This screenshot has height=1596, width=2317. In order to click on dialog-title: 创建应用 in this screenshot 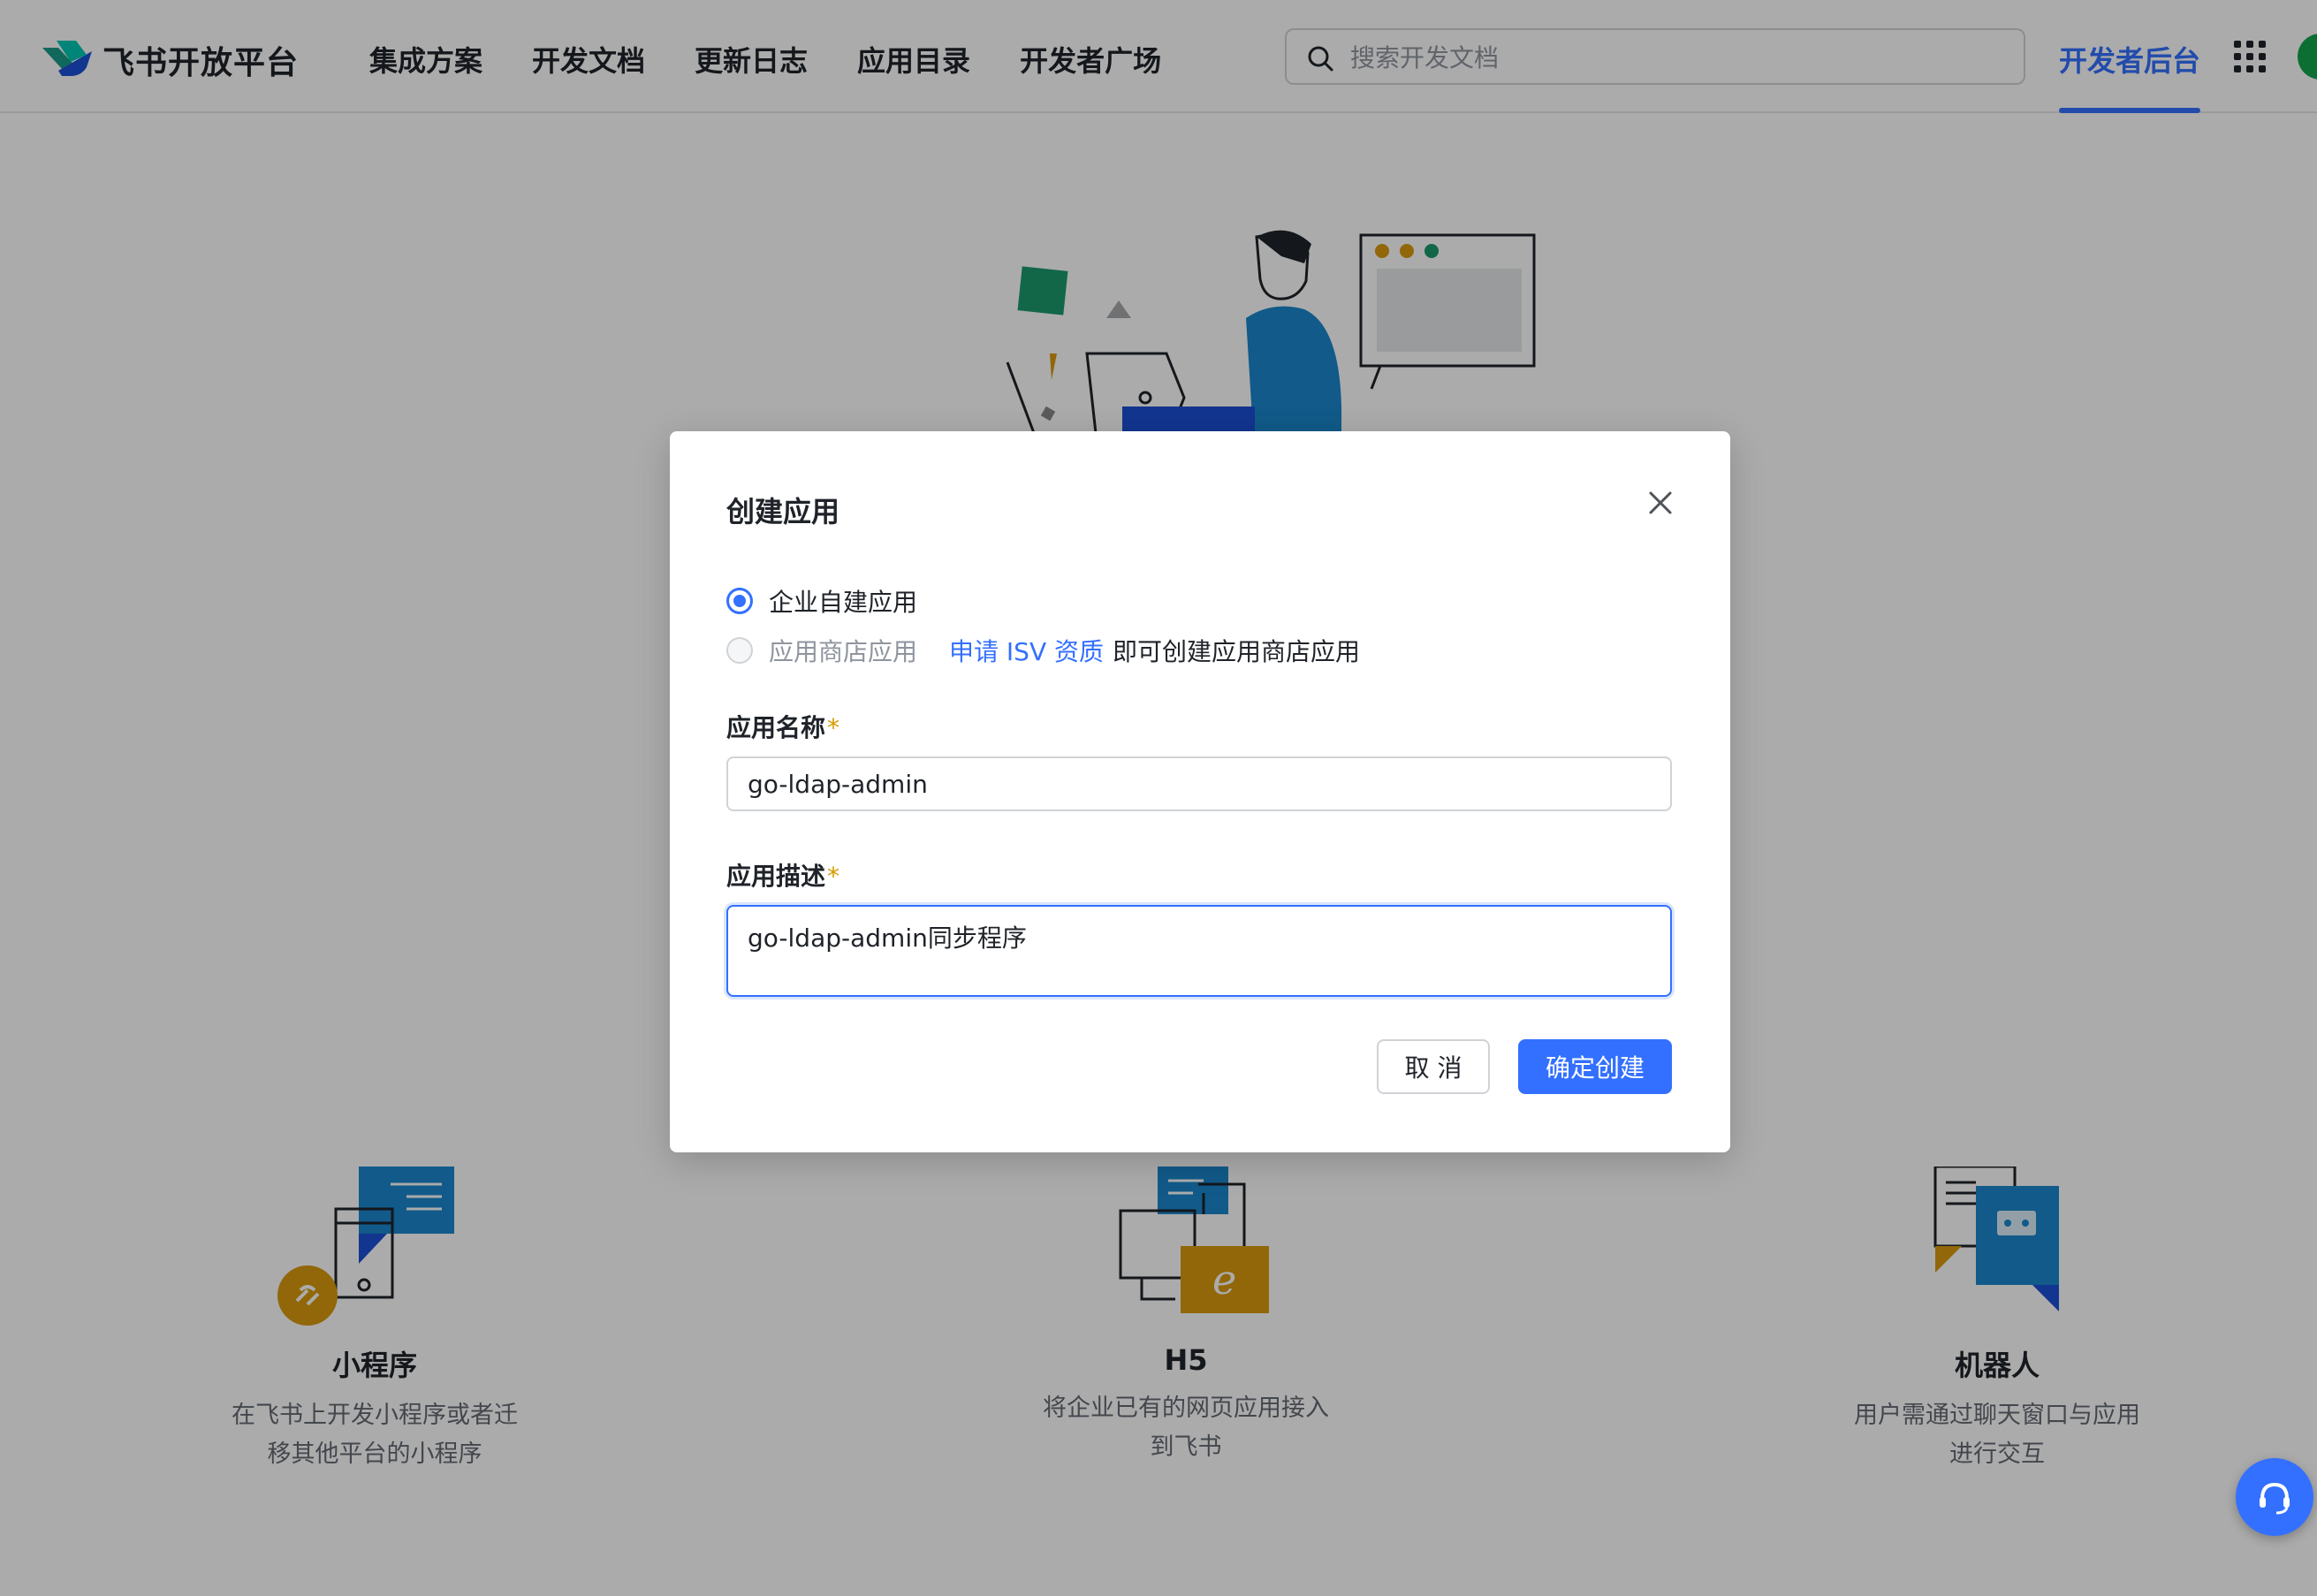, I will do `click(783, 512)`.